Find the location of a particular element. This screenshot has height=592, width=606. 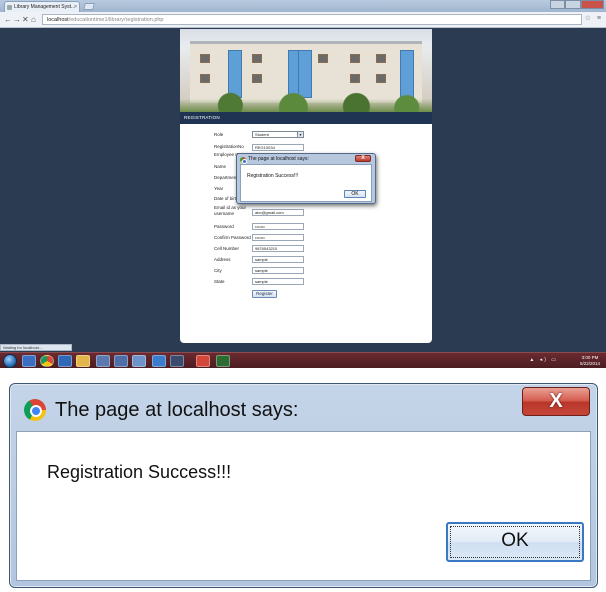

password-field: ••••••• is located at coordinates (278, 226).